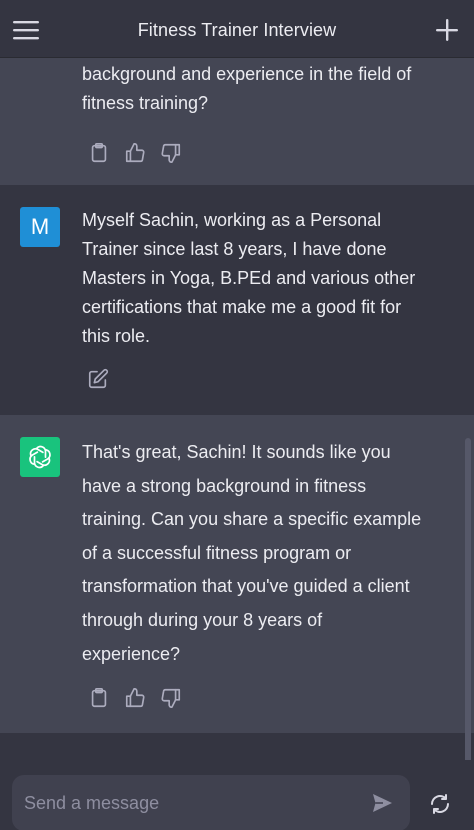 Image resolution: width=474 pixels, height=830 pixels. What do you see at coordinates (131, 653) in the screenshot?
I see `message-line: experience?` at bounding box center [131, 653].